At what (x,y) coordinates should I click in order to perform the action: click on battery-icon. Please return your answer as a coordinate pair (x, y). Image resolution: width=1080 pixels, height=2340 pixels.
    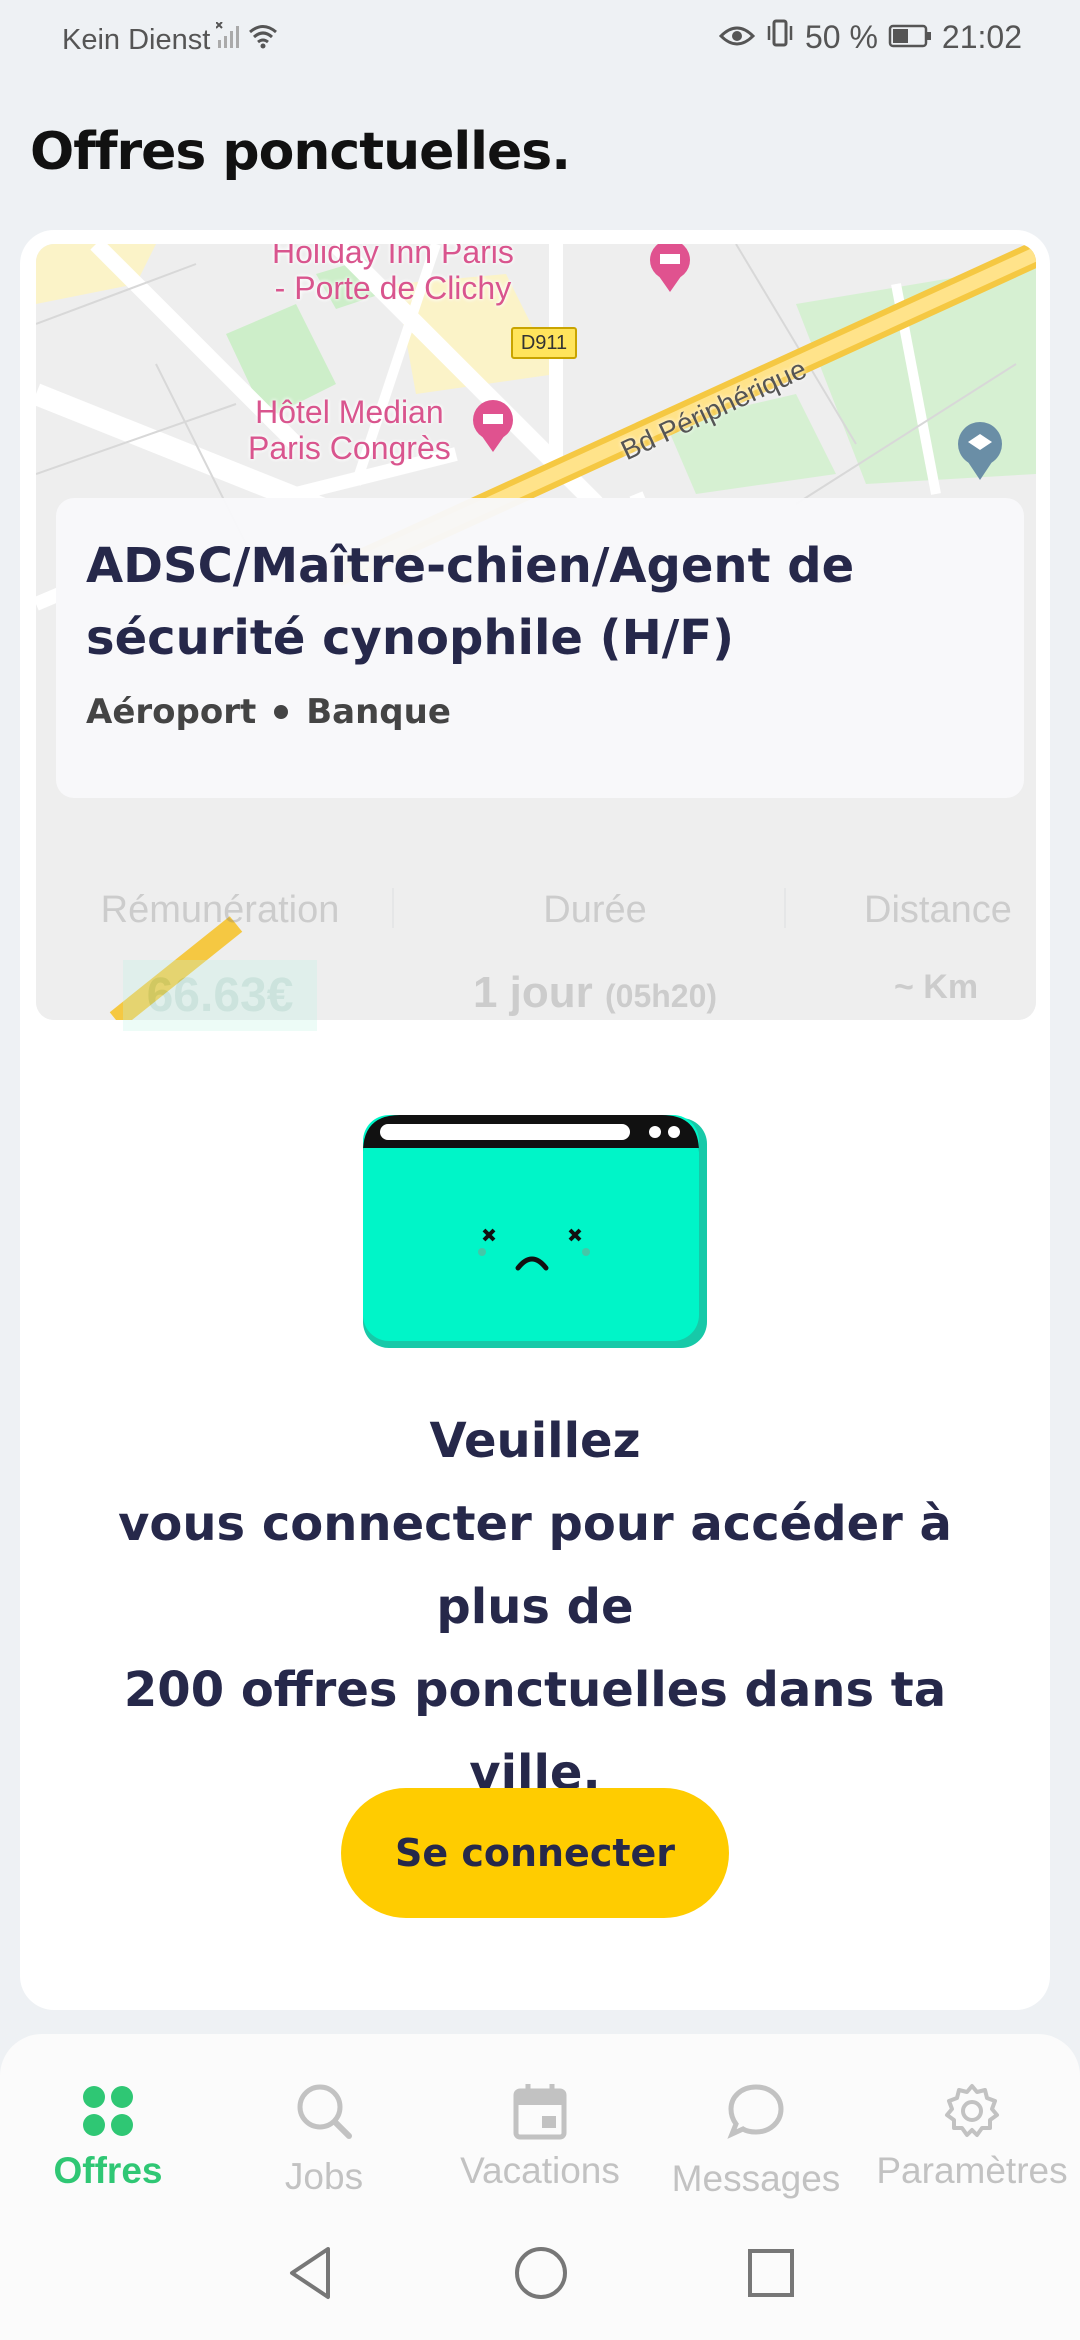
    Looking at the image, I should click on (910, 37).